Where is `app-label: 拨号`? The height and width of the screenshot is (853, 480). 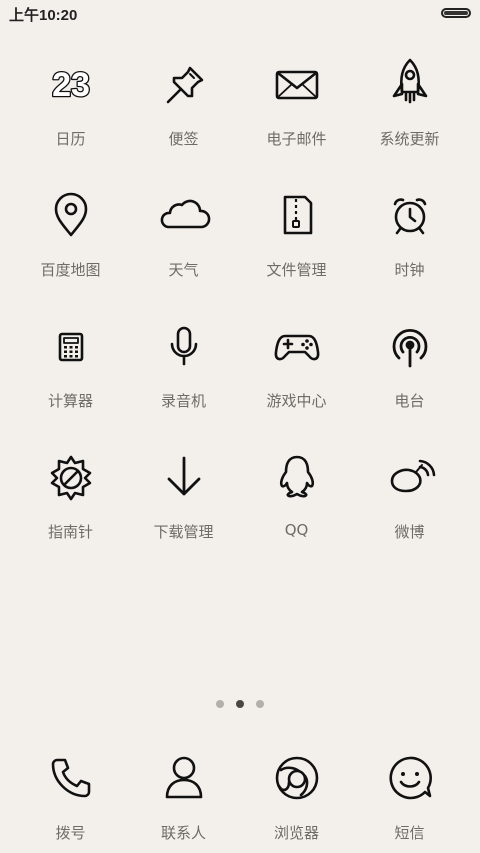 app-label: 拨号 is located at coordinates (70, 833).